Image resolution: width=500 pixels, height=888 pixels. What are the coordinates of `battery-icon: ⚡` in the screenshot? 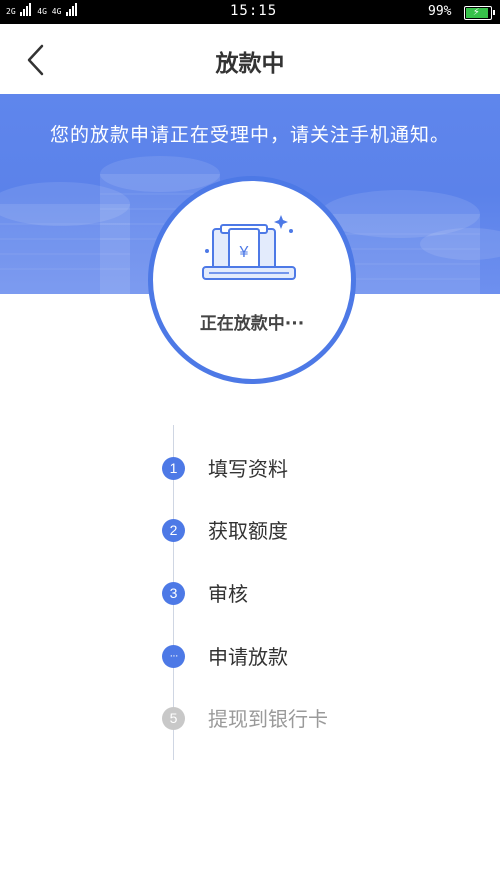 It's located at (479, 12).